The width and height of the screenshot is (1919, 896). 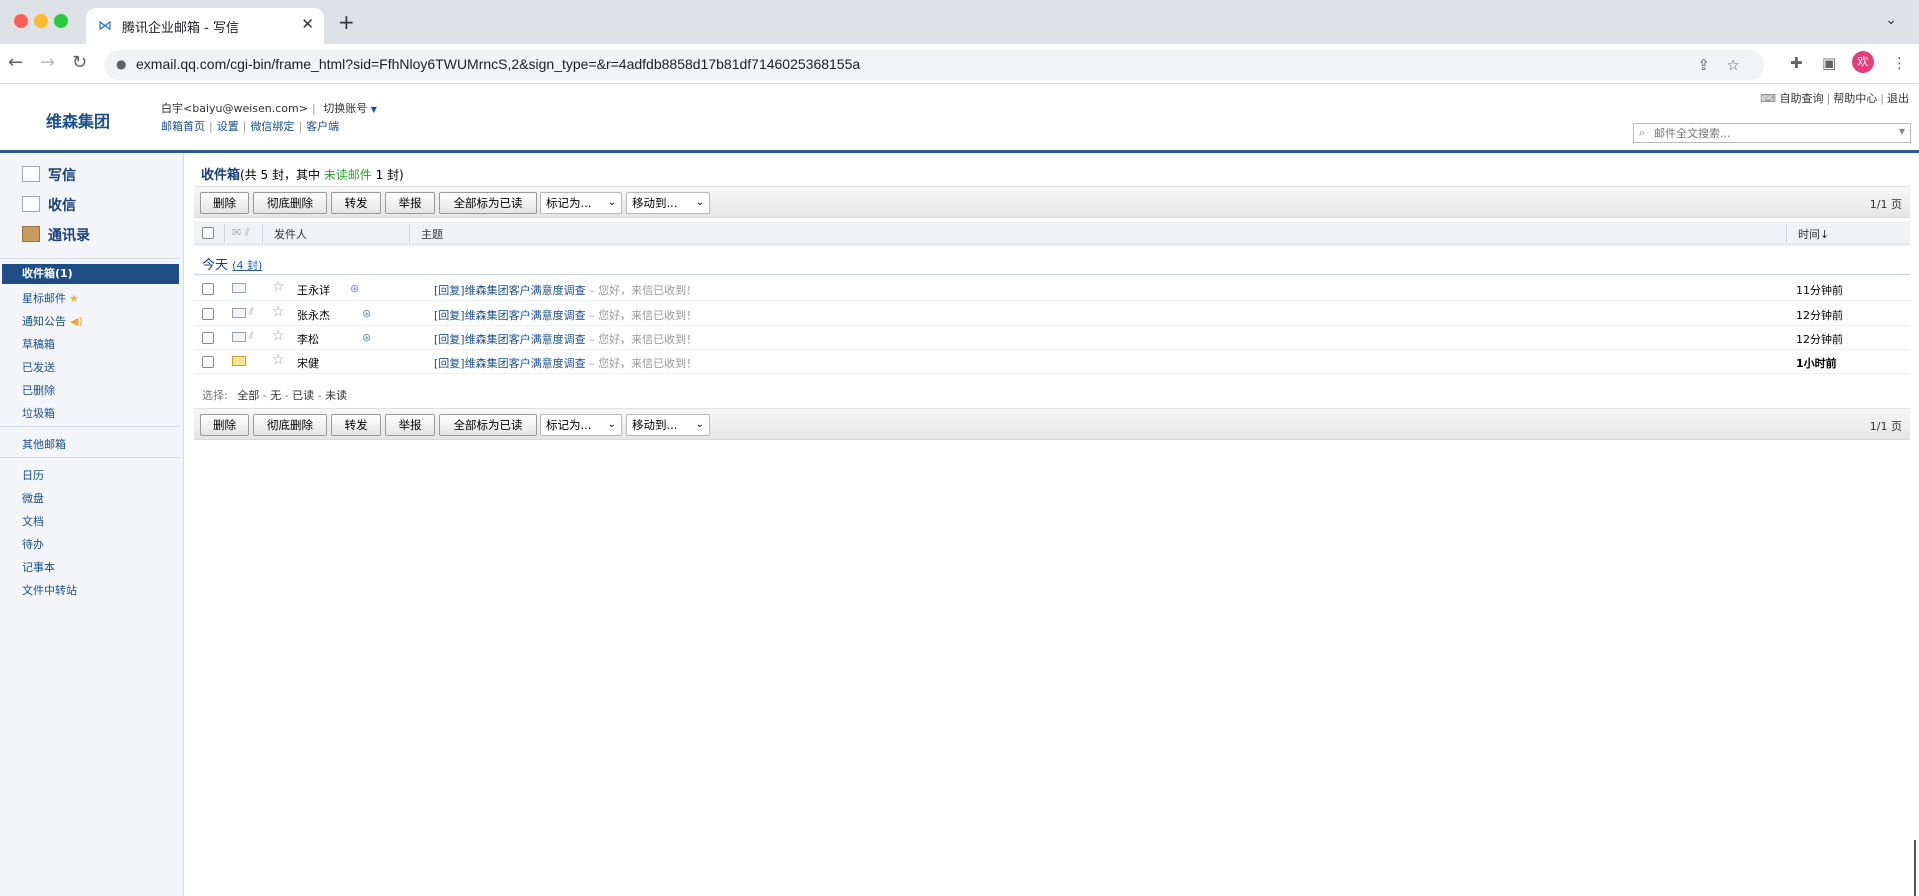 What do you see at coordinates (90, 258) in the screenshot?
I see `sidebar-divider` at bounding box center [90, 258].